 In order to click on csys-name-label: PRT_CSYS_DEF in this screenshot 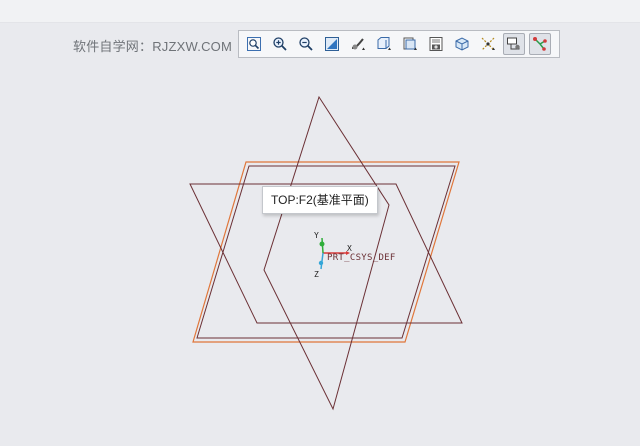, I will do `click(361, 258)`.